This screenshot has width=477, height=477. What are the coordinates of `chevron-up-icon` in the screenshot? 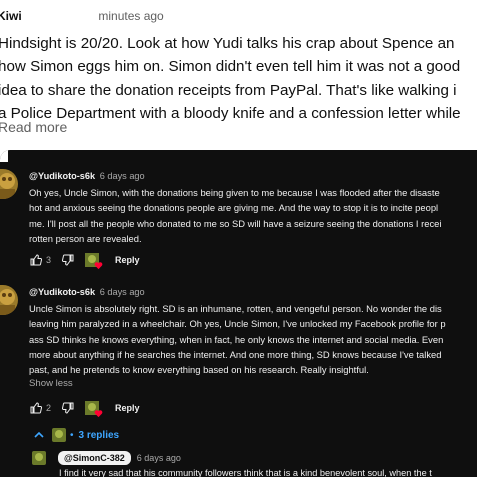 It's located at (39, 435).